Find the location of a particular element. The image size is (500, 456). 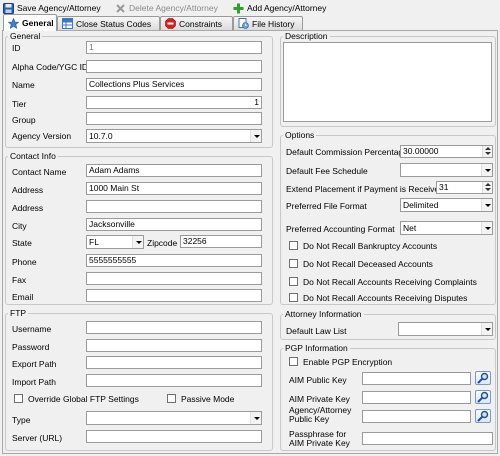

passive-mode-label: Passive Mode is located at coordinates (208, 399).